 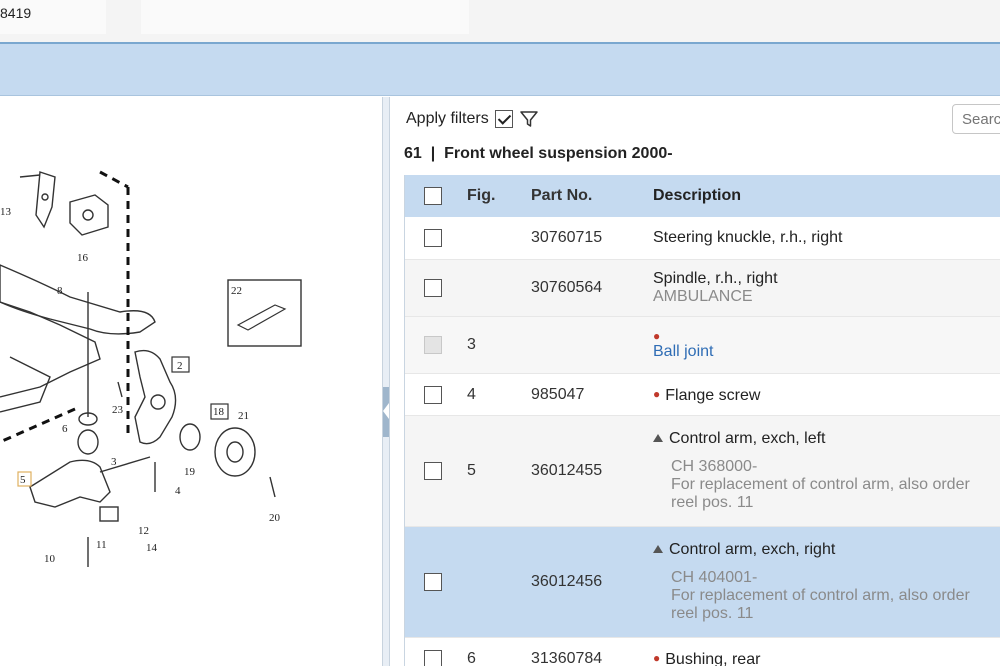 What do you see at coordinates (236, 291) in the screenshot?
I see `callout-22: 22` at bounding box center [236, 291].